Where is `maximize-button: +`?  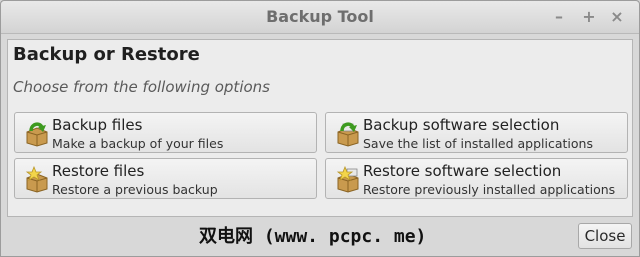 maximize-button: + is located at coordinates (589, 17).